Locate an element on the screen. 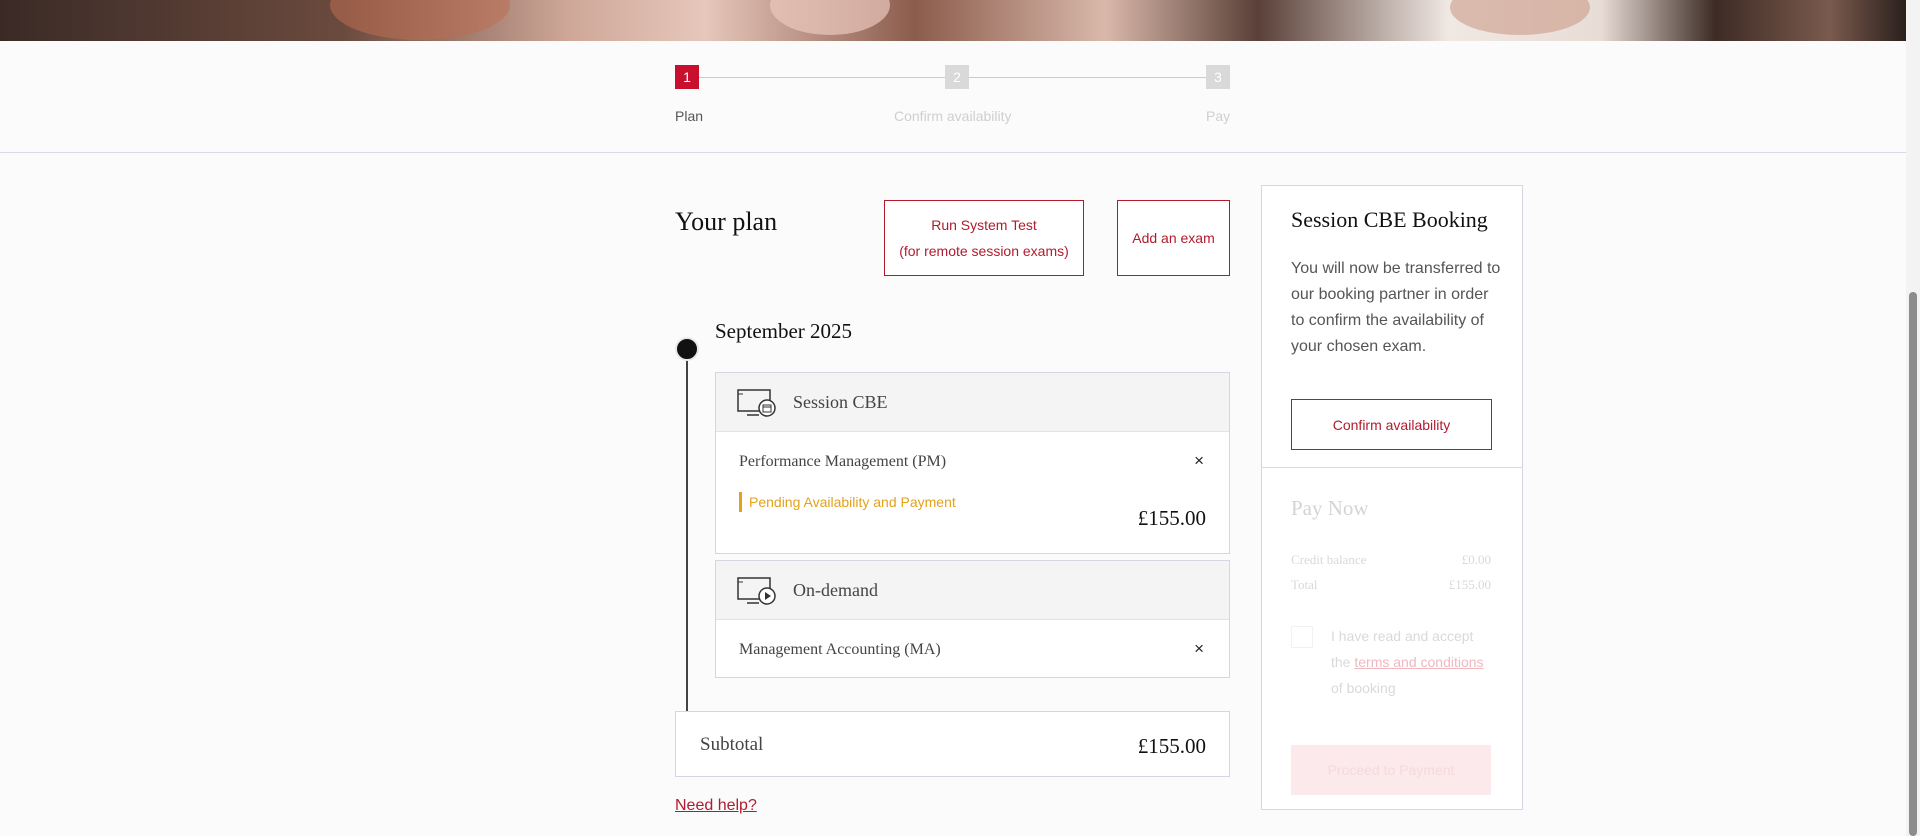 The height and width of the screenshot is (836, 1920). confirm-availability-button: Confirm availability is located at coordinates (1391, 424).